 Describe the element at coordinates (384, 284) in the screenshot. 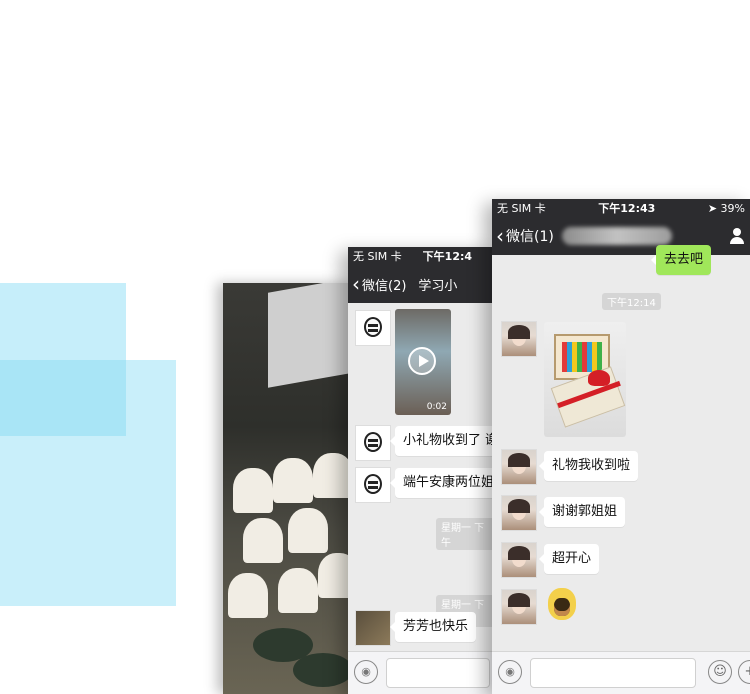

I see `back-button: 微信(2)` at that location.